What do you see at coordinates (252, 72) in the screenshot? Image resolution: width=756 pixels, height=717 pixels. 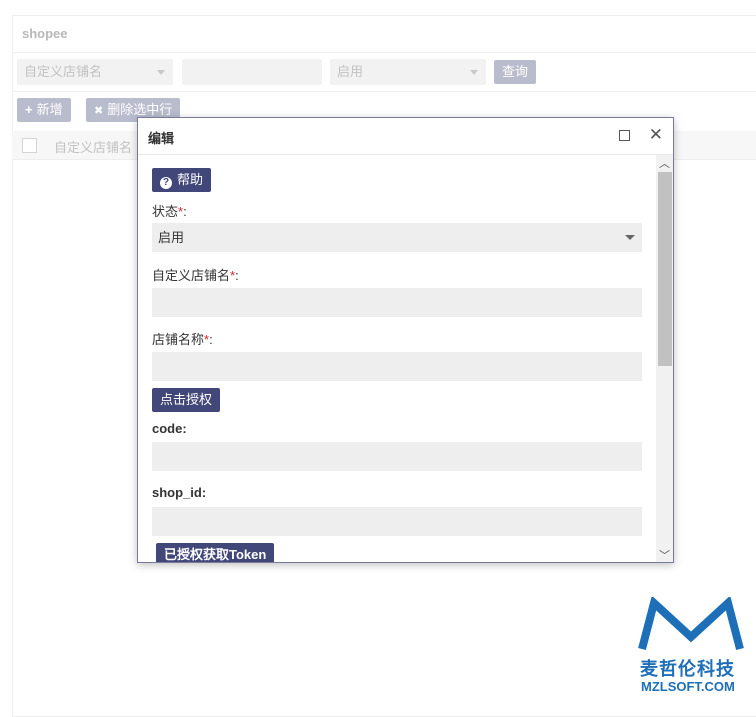 I see `filter-text-input` at bounding box center [252, 72].